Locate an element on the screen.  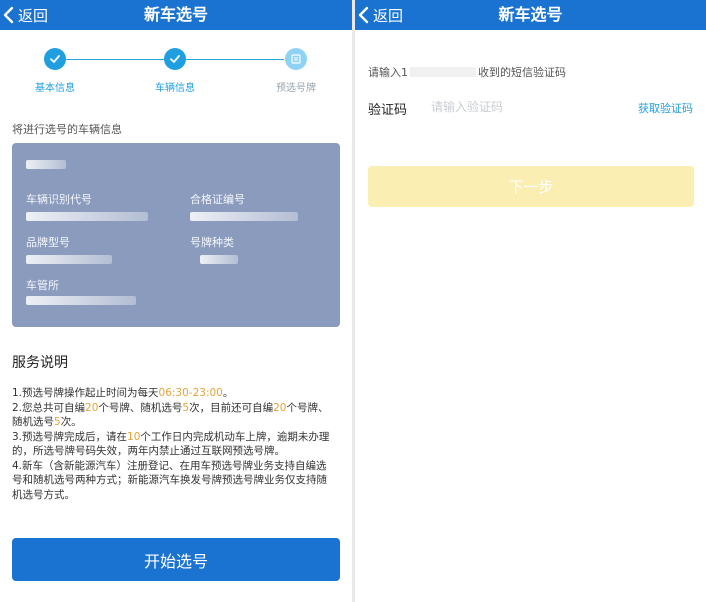
step-preselect-plate: 预选号牌 is located at coordinates (296, 71).